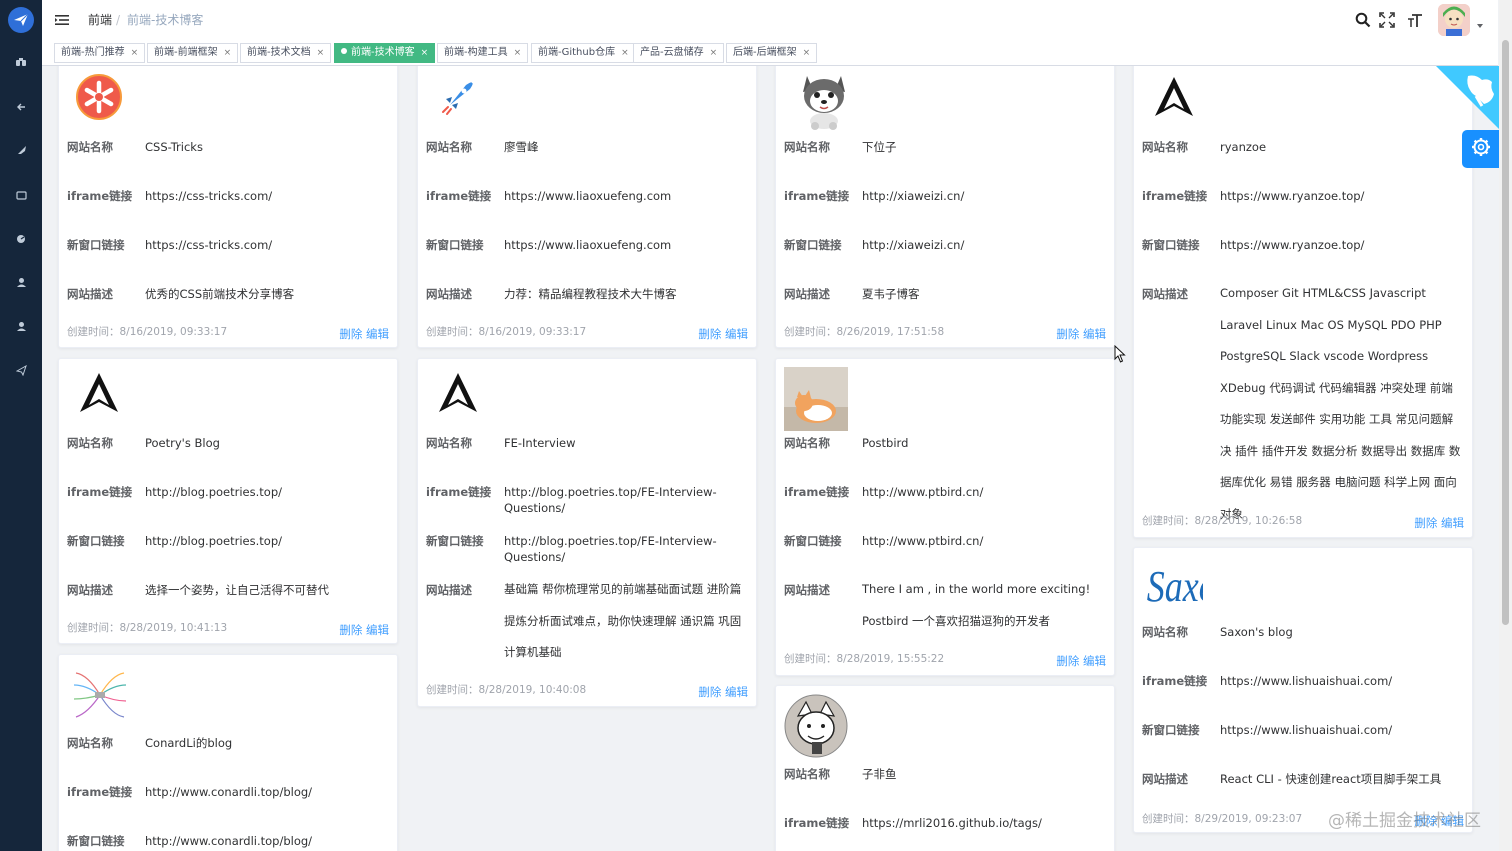  Describe the element at coordinates (1174, 582) in the screenshot. I see `saxon-logo-icon: Saxon` at that location.